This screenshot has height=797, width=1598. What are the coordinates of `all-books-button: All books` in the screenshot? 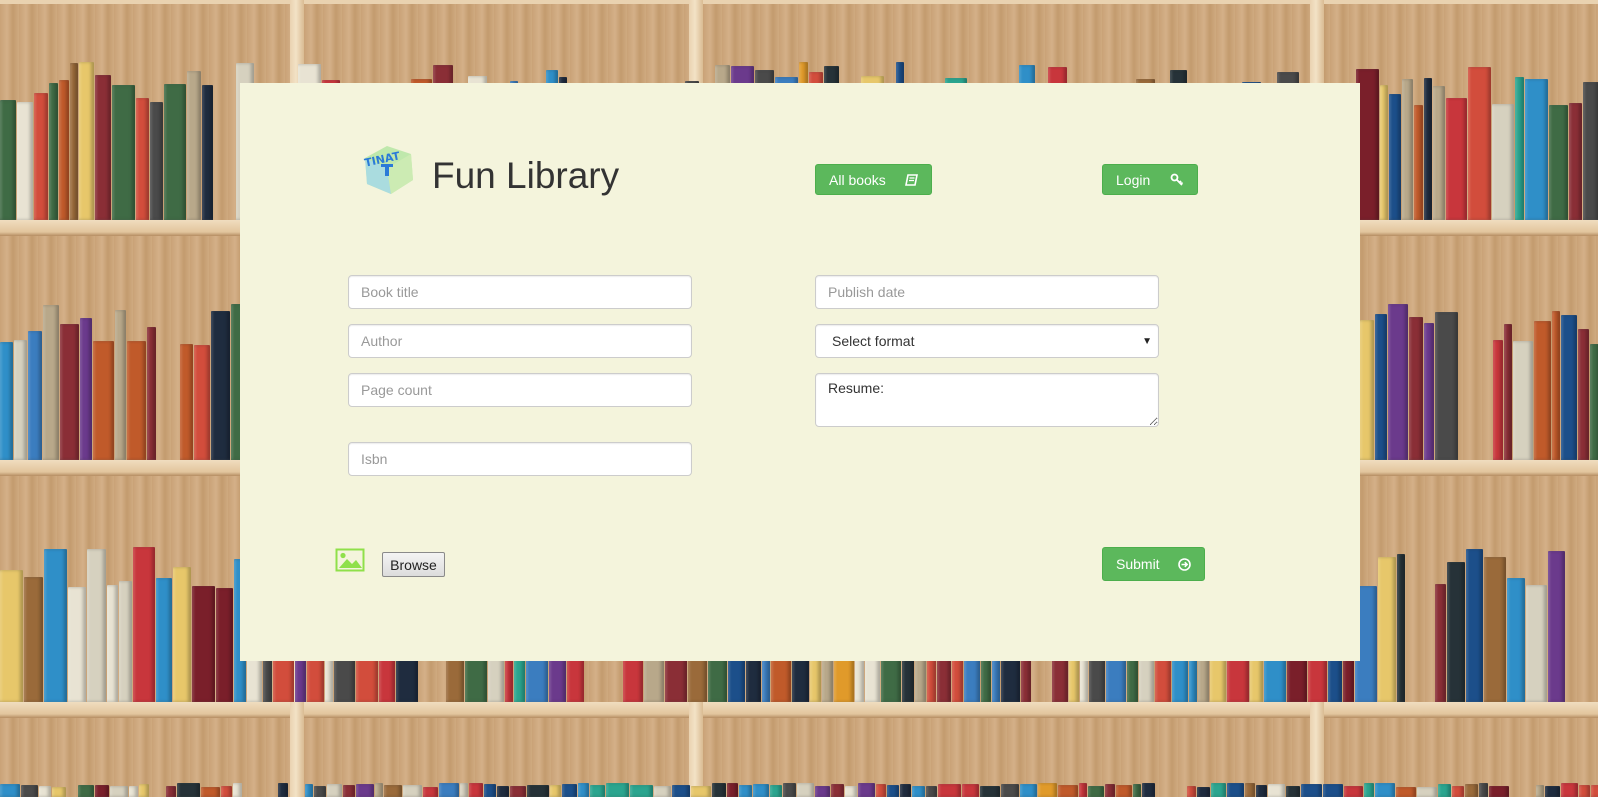 It's located at (873, 179).